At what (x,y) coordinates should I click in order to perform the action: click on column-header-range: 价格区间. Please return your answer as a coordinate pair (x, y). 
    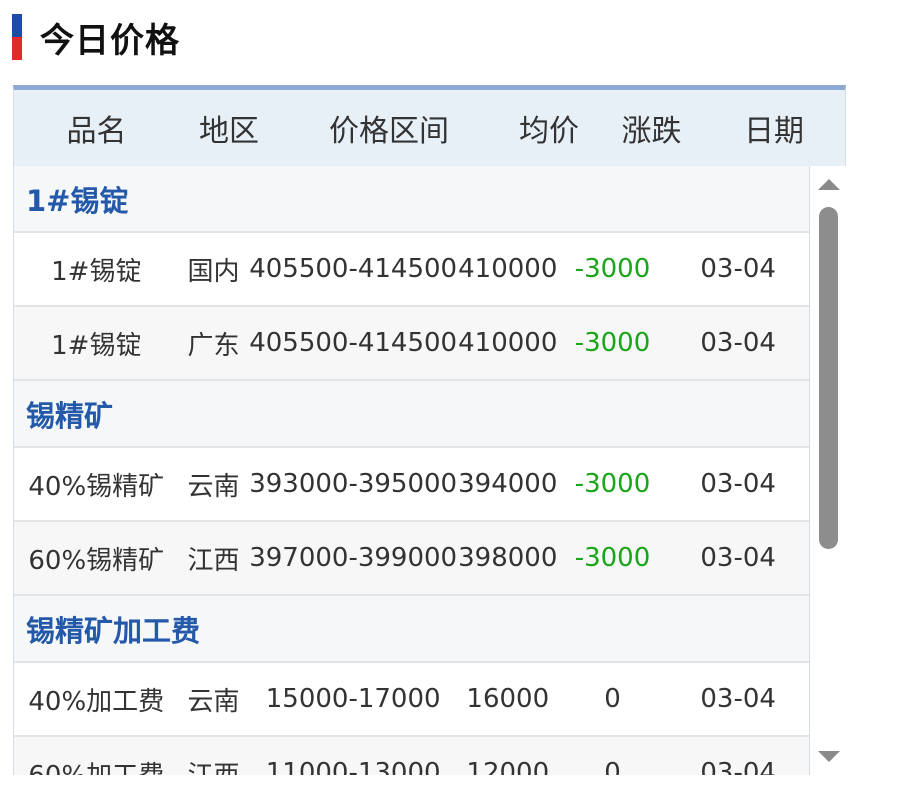
    Looking at the image, I should click on (389, 131).